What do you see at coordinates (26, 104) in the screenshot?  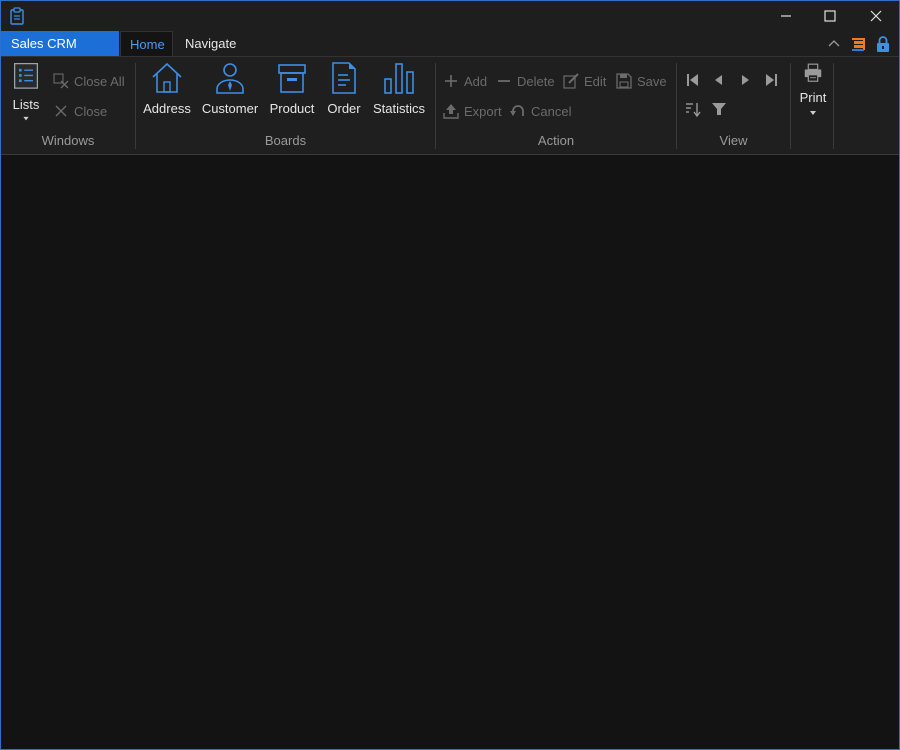 I see `lists-label: Lists` at bounding box center [26, 104].